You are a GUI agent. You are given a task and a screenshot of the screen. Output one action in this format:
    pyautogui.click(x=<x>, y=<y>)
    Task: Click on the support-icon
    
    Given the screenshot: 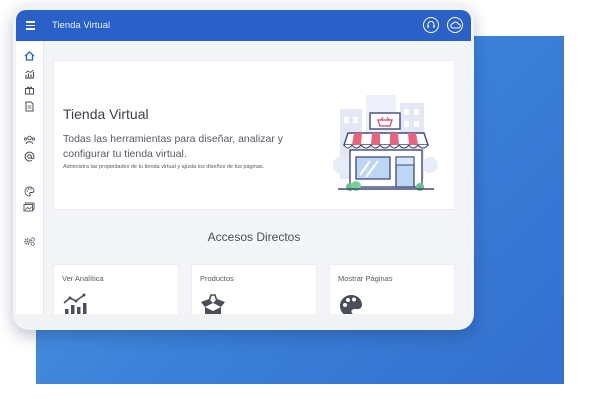 What is the action you would take?
    pyautogui.click(x=431, y=25)
    